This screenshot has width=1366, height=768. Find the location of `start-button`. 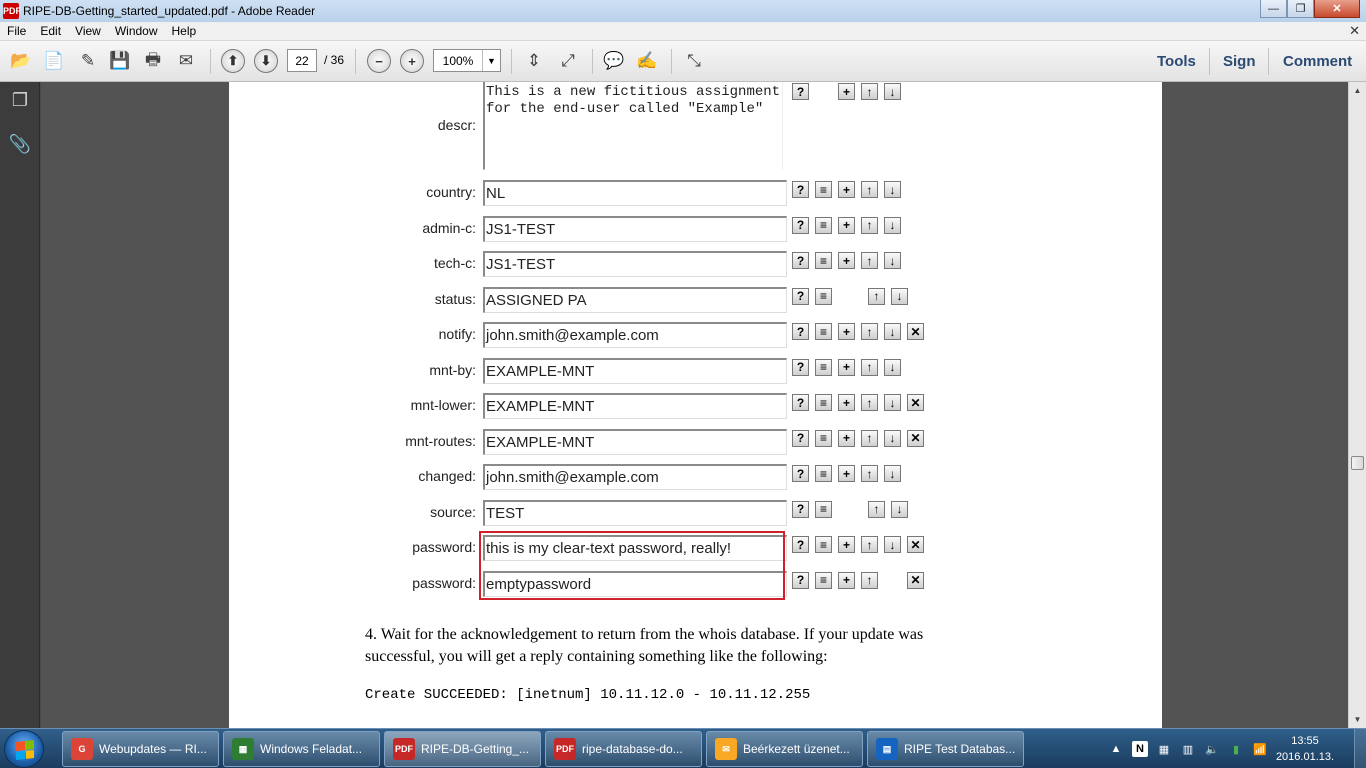

start-button is located at coordinates (24, 749).